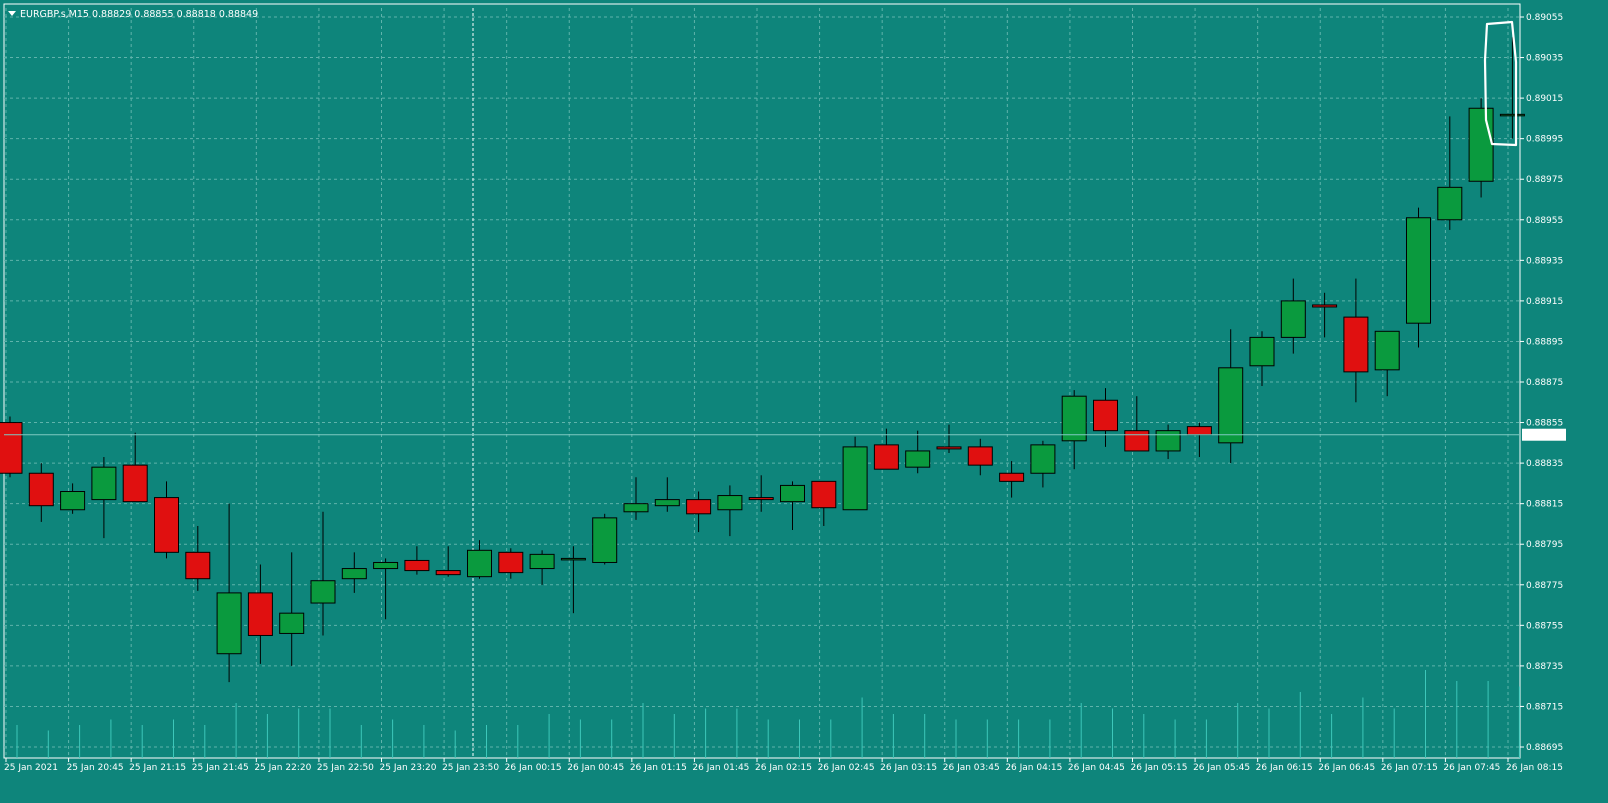 This screenshot has width=1608, height=803. Describe the element at coordinates (783, 768) in the screenshot. I see `x-tick-label: 26 Jan 02:15` at that location.